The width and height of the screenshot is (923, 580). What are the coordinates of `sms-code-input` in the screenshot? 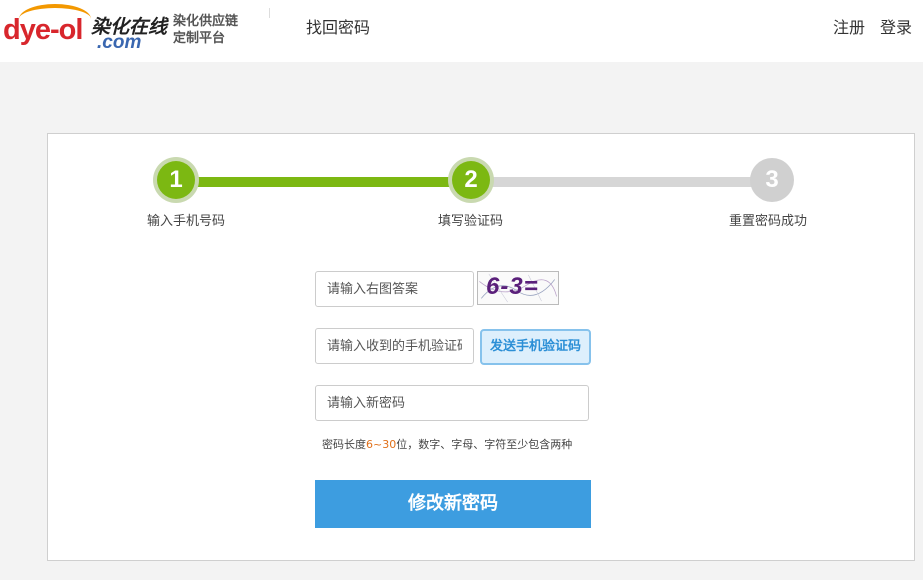 It's located at (394, 346).